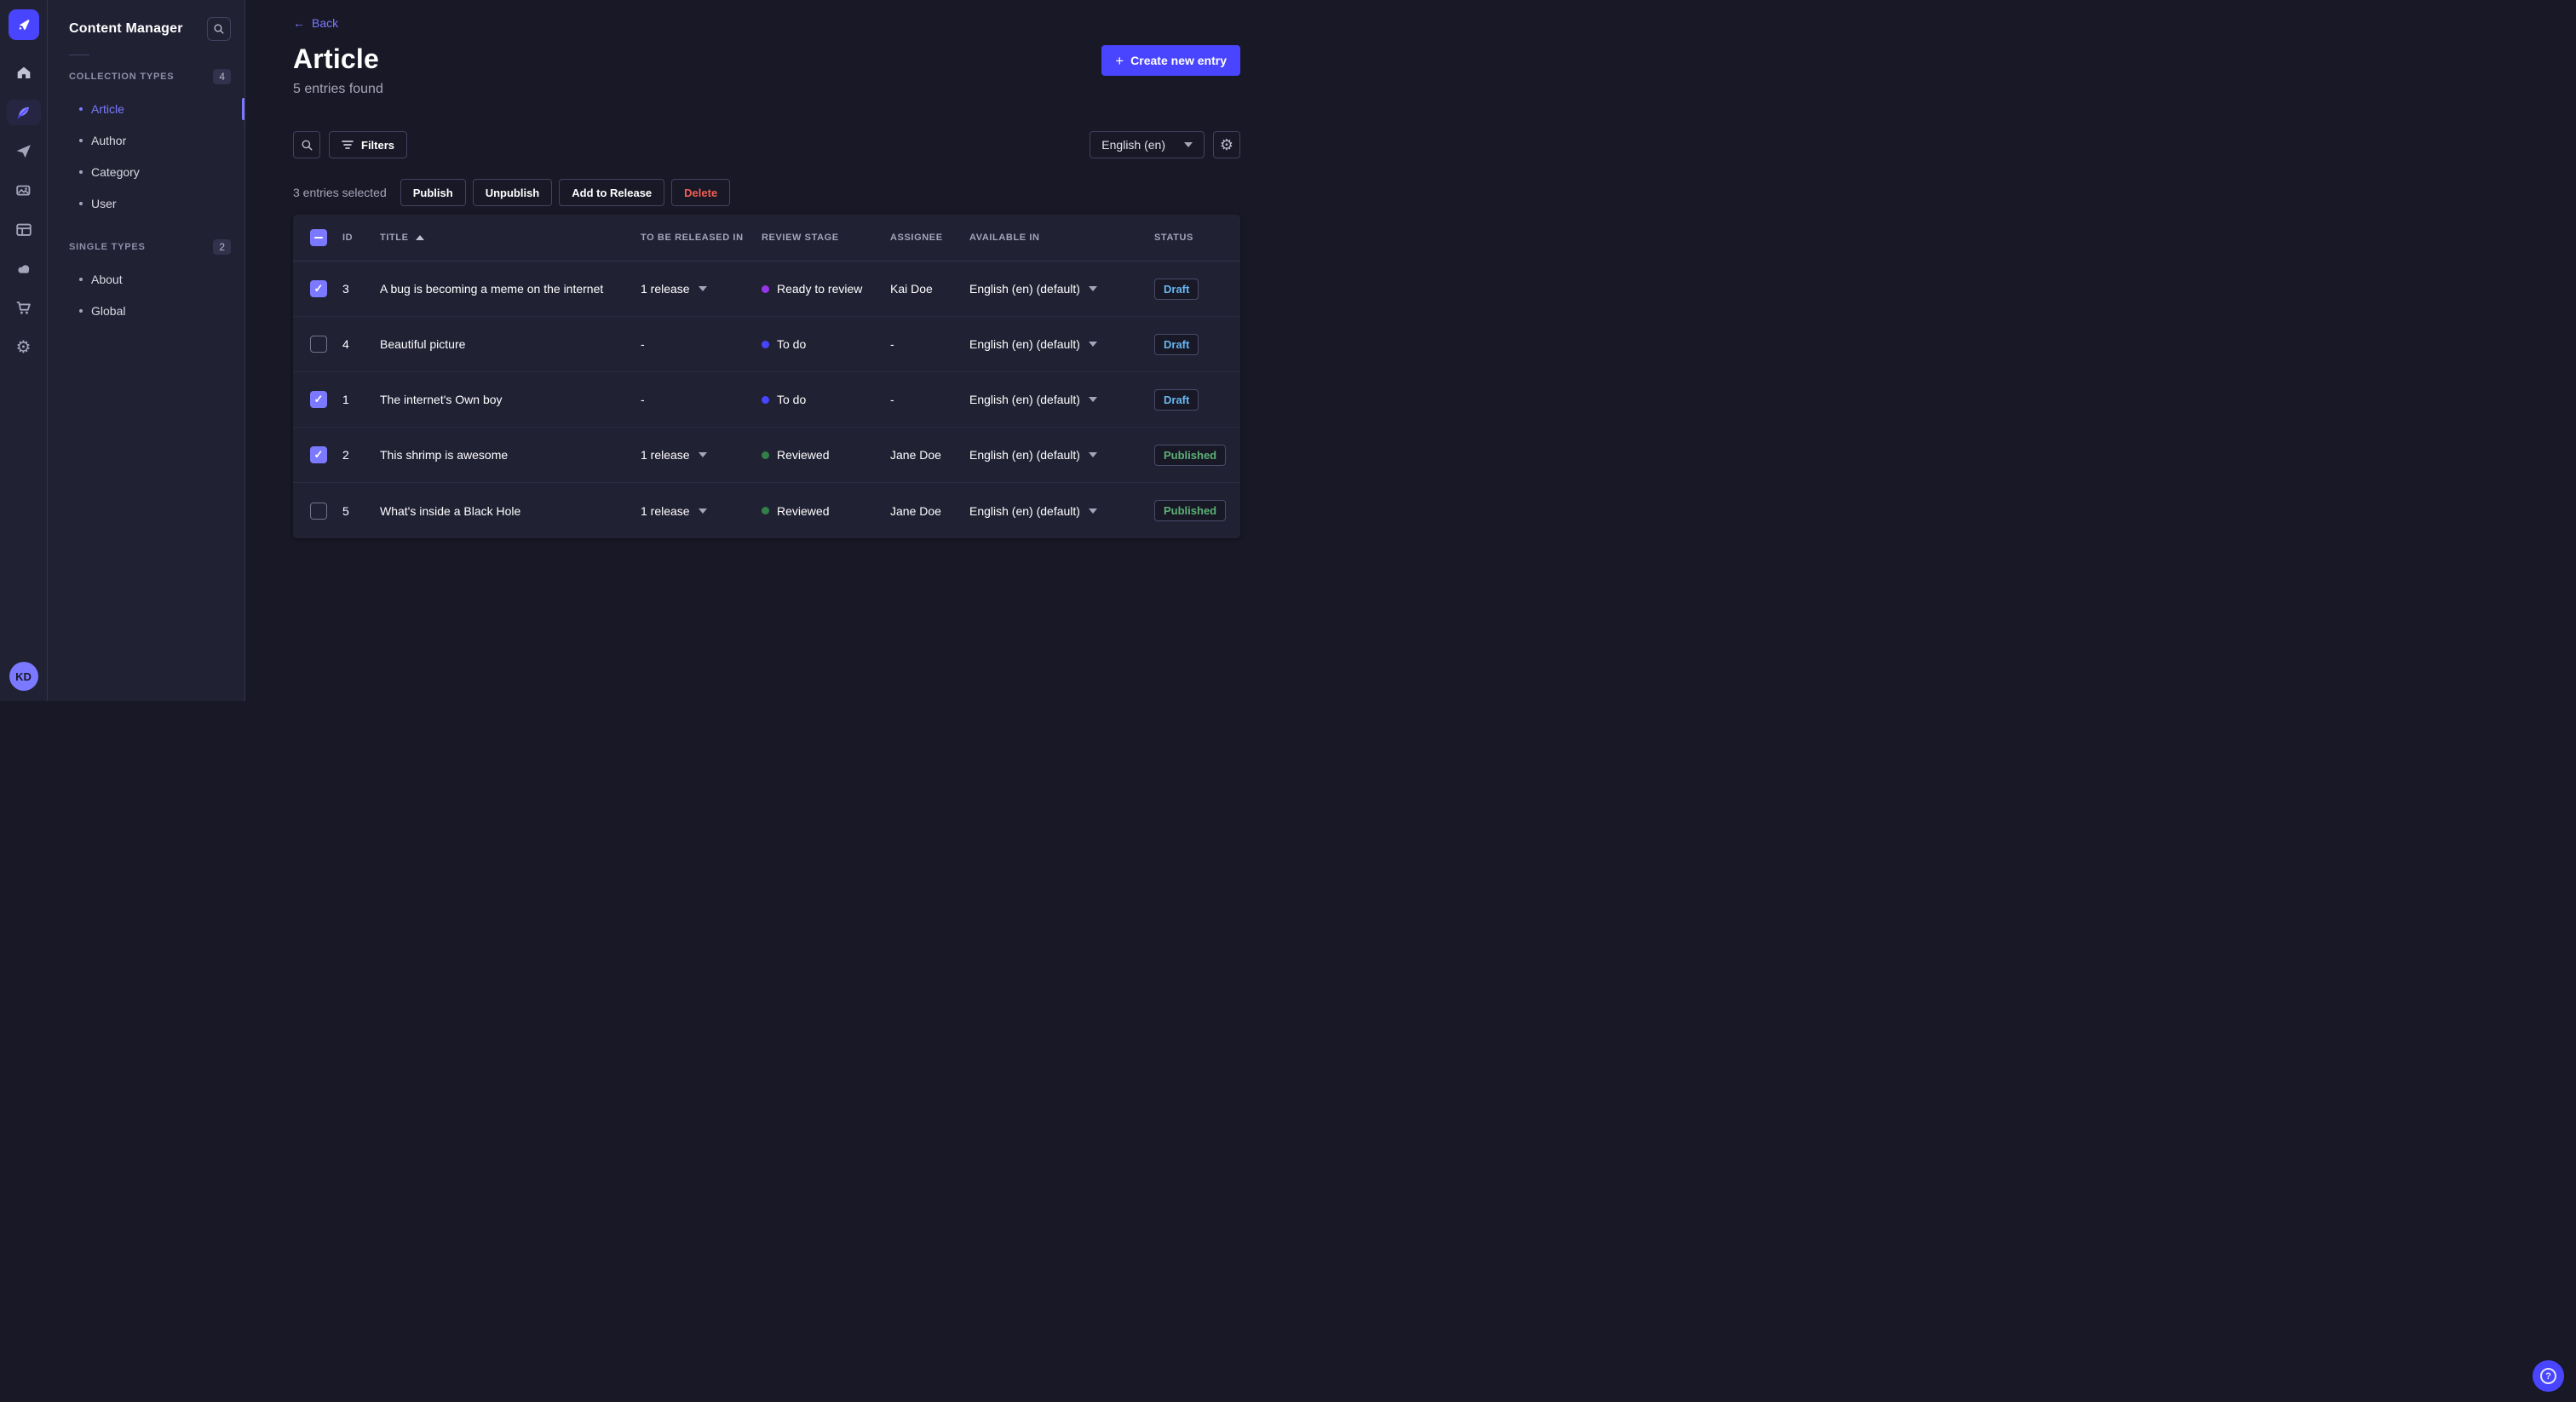 The height and width of the screenshot is (1402, 2576). I want to click on status-badge: Published, so click(1191, 510).